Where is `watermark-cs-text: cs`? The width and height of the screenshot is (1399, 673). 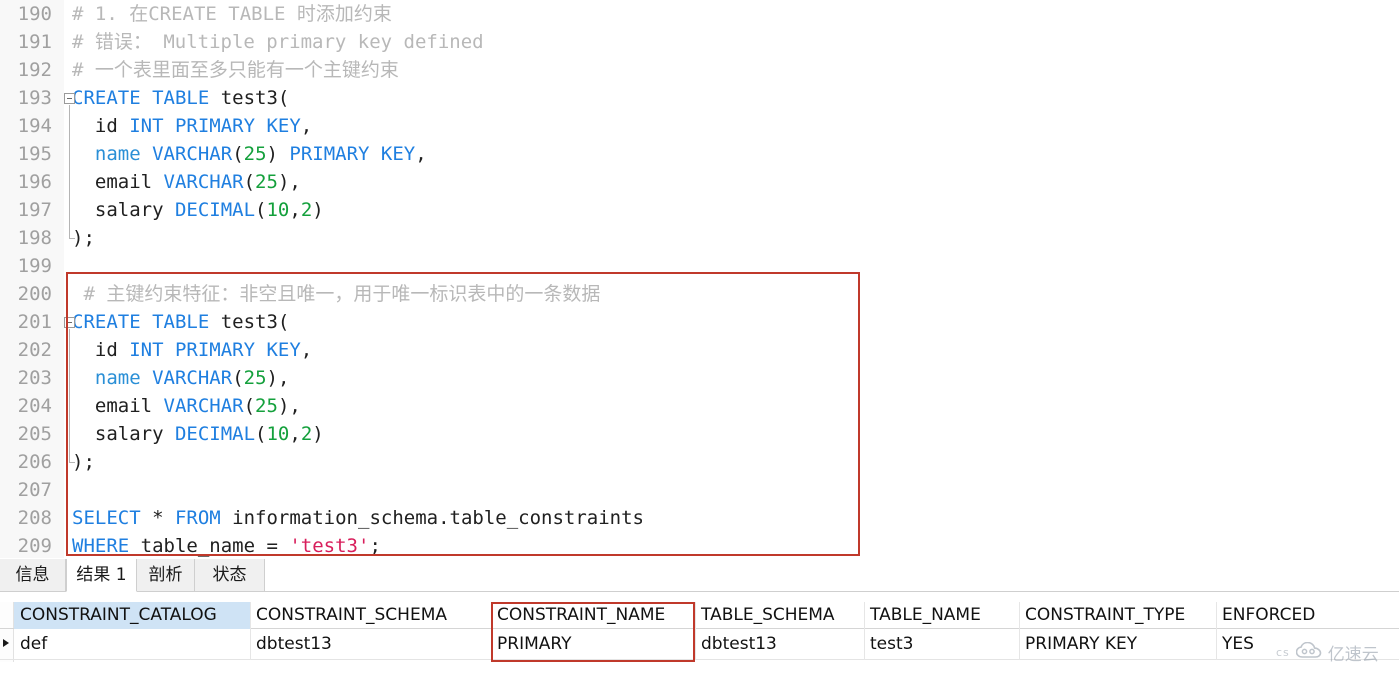 watermark-cs-text: cs is located at coordinates (1283, 652).